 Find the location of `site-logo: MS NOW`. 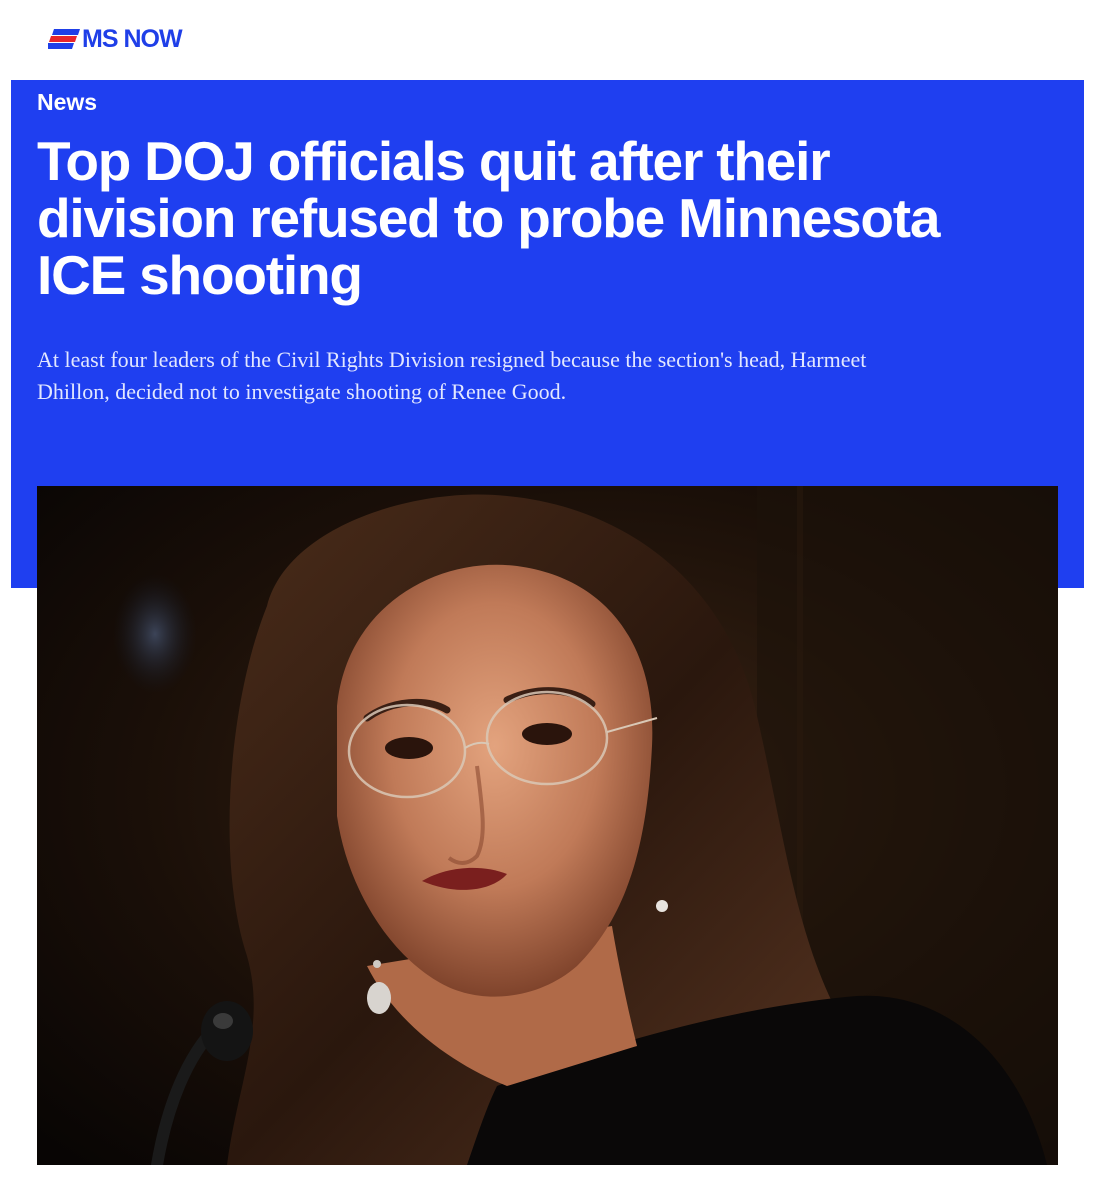

site-logo: MS NOW is located at coordinates (115, 39).